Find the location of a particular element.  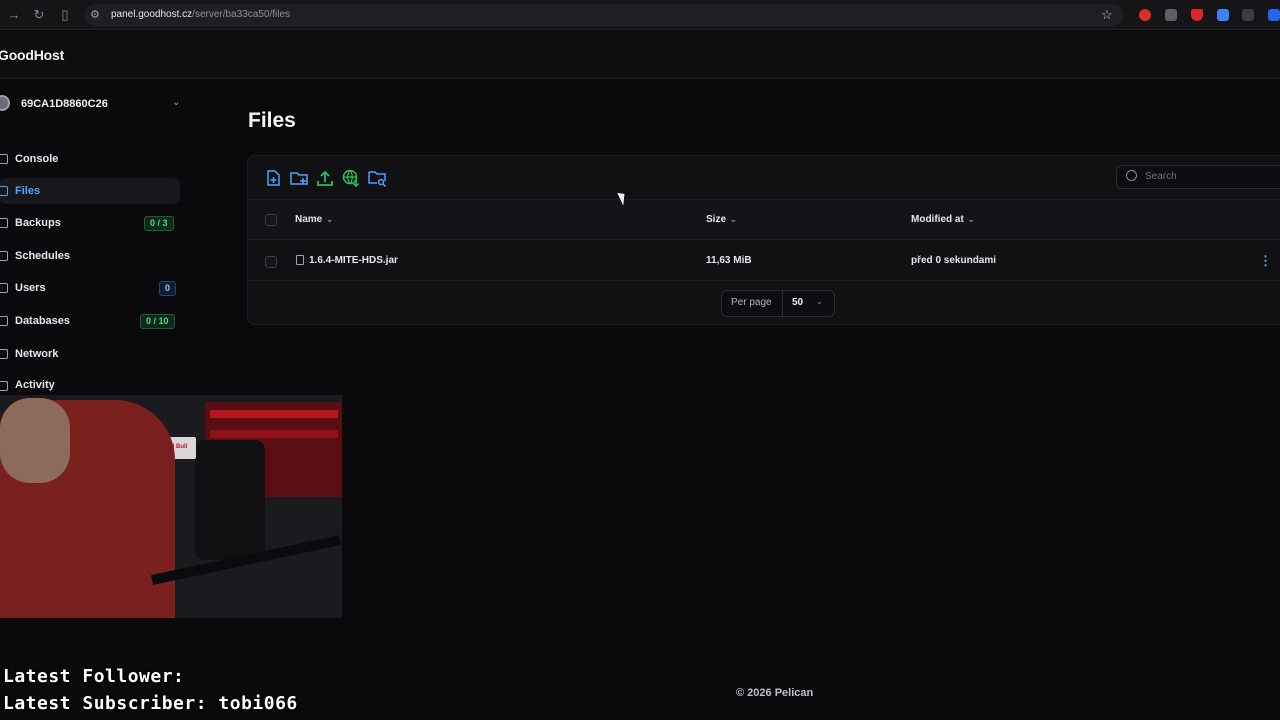

column-label: Size is located at coordinates (716, 219).